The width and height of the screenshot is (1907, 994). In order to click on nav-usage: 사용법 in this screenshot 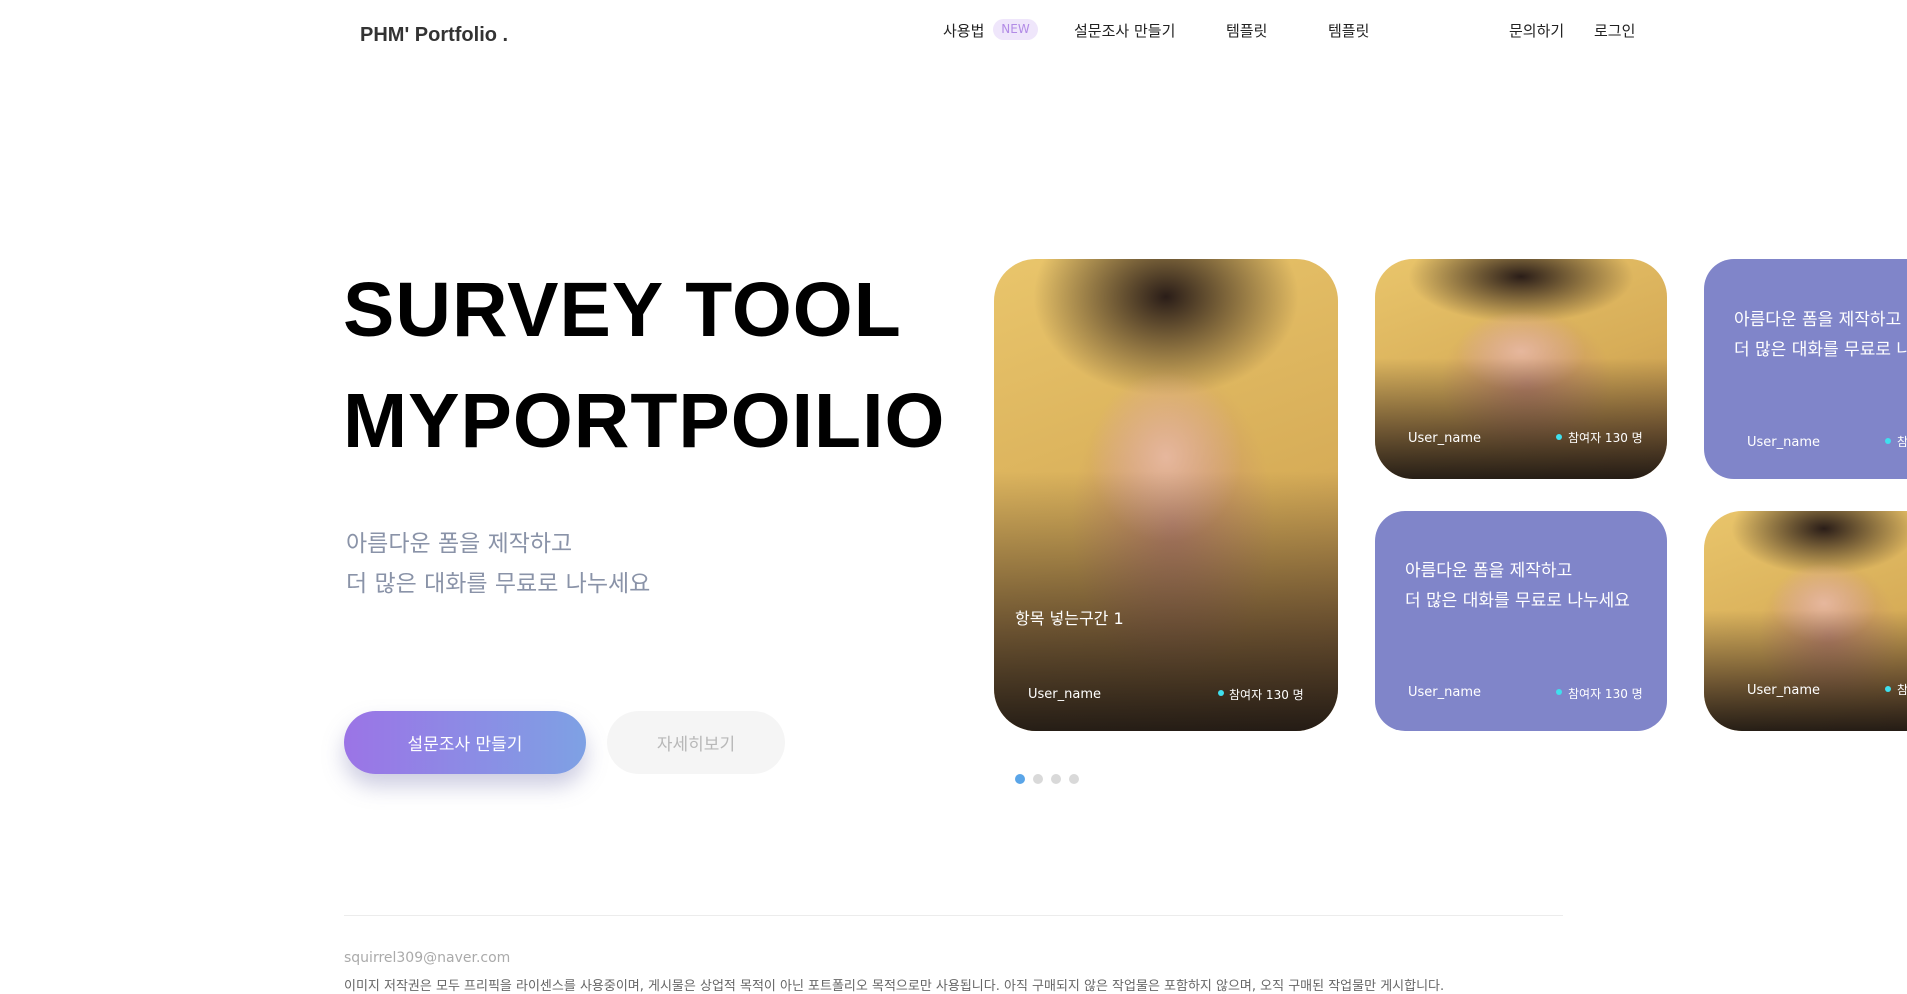, I will do `click(963, 30)`.